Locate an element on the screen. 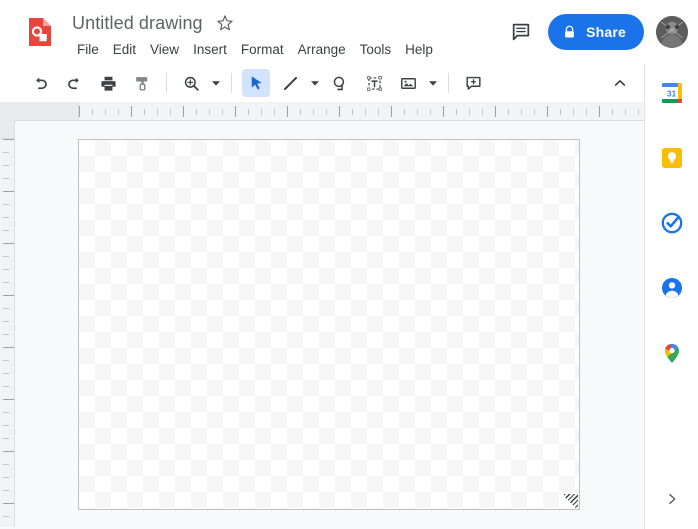 The height and width of the screenshot is (529, 698). google-keep-icon is located at coordinates (672, 158).